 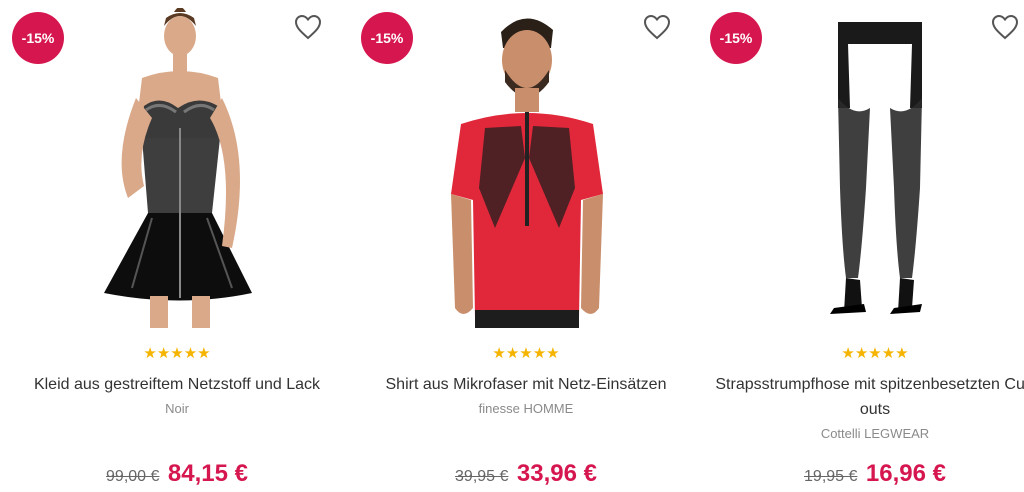 I want to click on product-title: Shirt aus Mikrofaser mit Netz-Einsätzen, so click(x=526, y=384).